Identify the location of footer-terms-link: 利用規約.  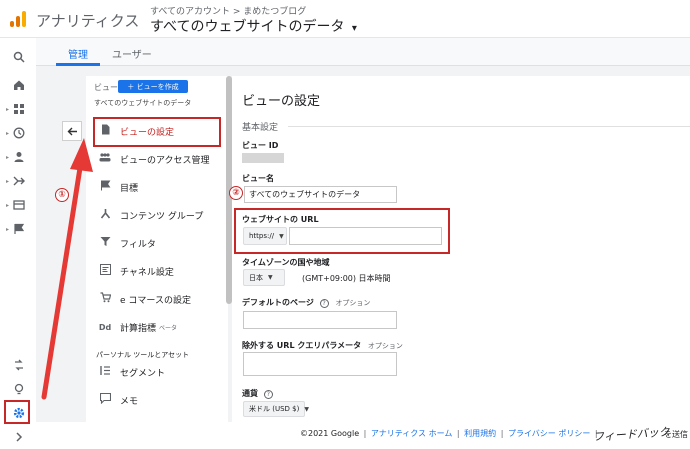
(480, 433).